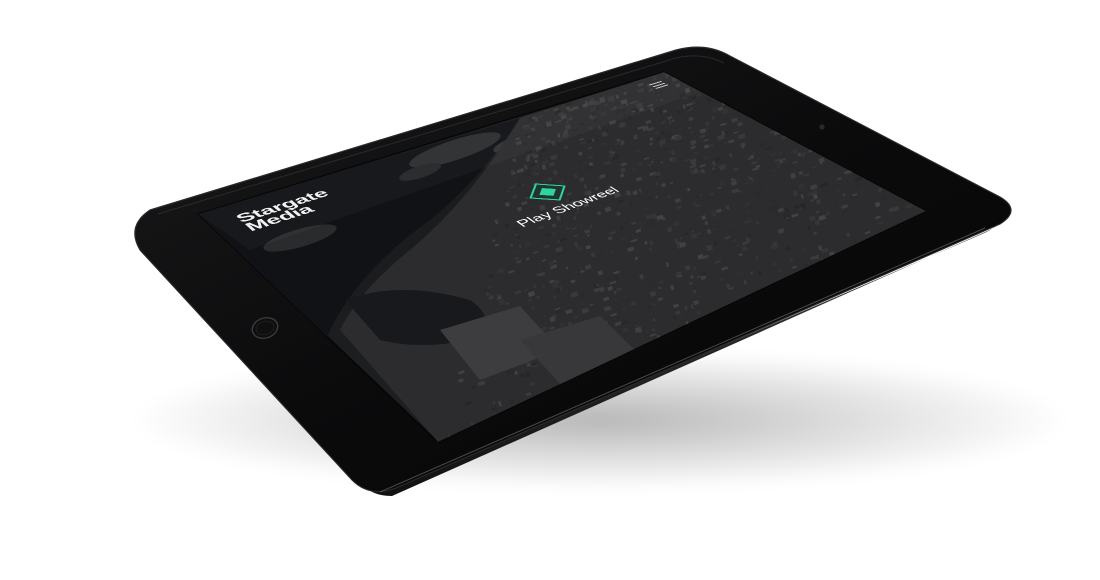 This screenshot has height=580, width=1100. What do you see at coordinates (659, 85) in the screenshot?
I see `hamburger-menu-icon` at bounding box center [659, 85].